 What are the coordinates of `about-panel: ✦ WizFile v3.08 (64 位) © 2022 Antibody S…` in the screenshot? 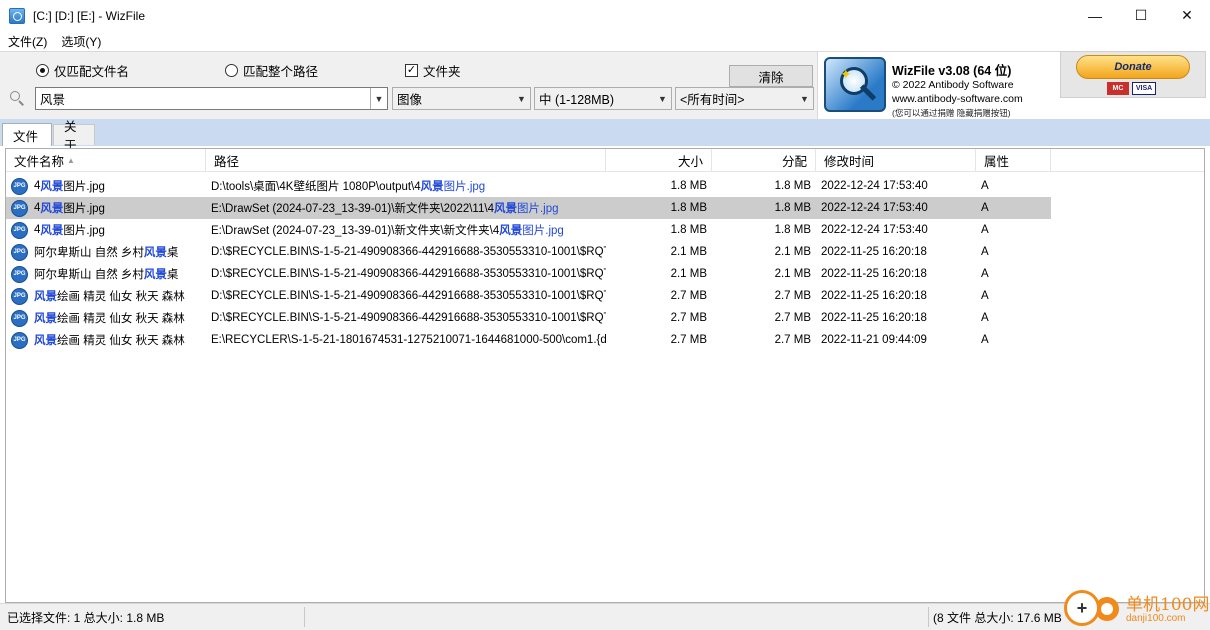 It's located at (938, 85).